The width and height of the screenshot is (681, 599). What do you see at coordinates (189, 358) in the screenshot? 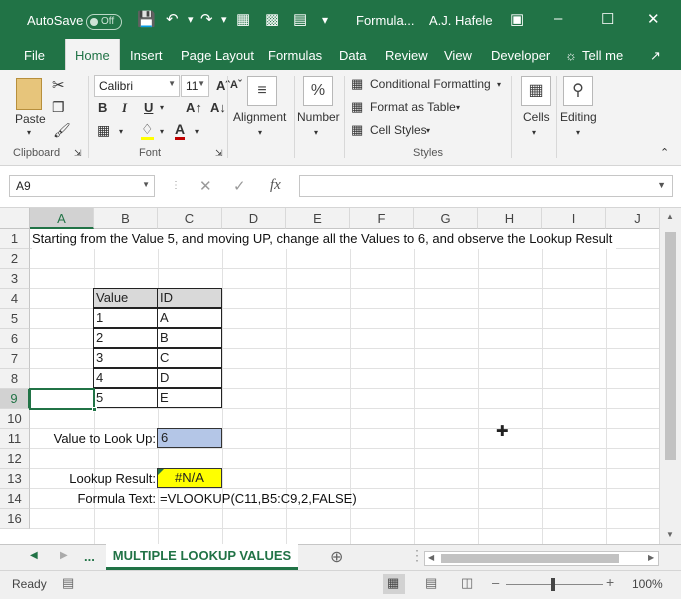
I see `table-cell: C` at bounding box center [189, 358].